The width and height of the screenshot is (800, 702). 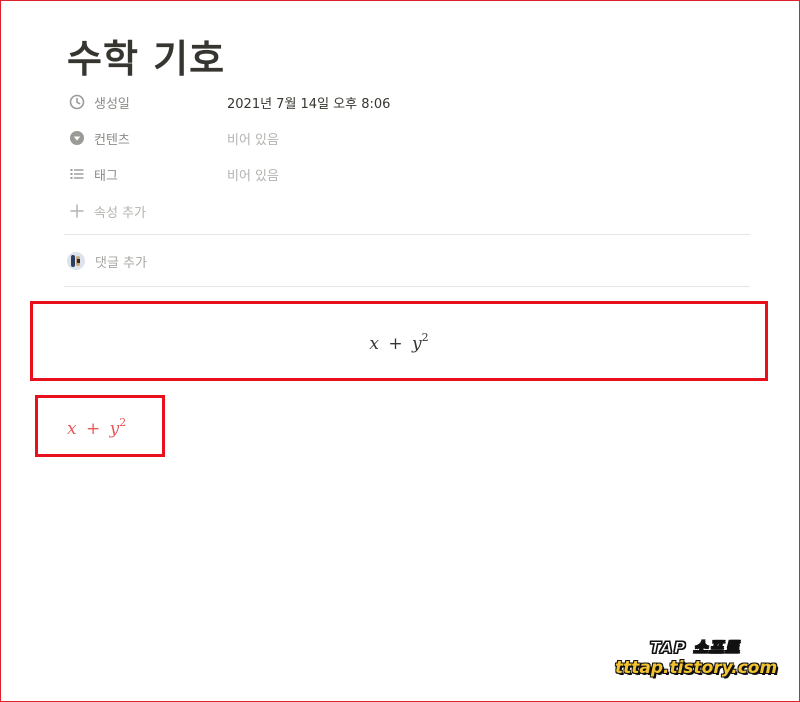 I want to click on watermark-url: tttap.tistory.com, so click(x=696, y=668).